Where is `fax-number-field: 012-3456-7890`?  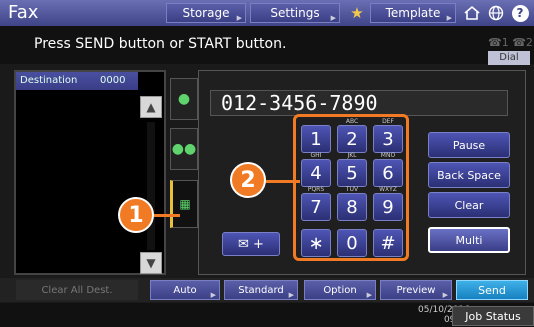 fax-number-field: 012-3456-7890 is located at coordinates (359, 103).